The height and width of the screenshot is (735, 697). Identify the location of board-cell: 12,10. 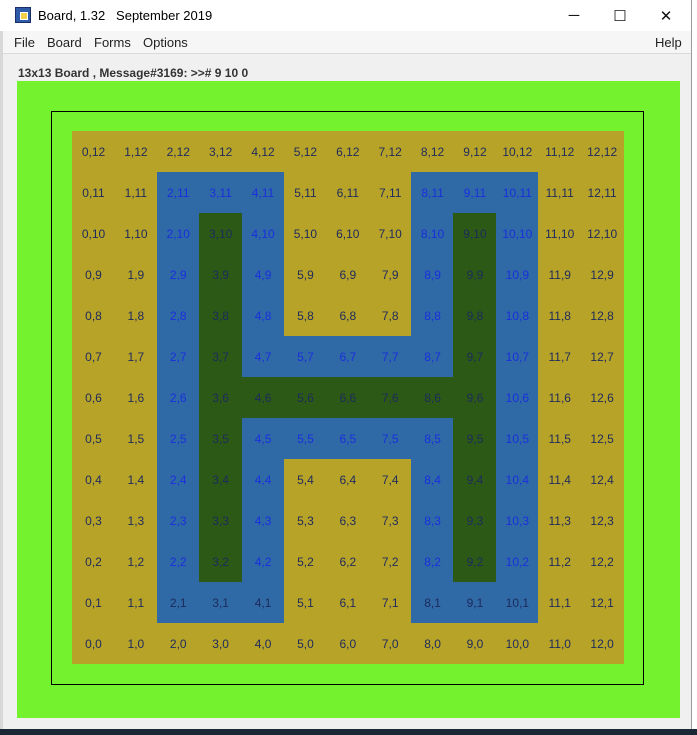
(602, 233).